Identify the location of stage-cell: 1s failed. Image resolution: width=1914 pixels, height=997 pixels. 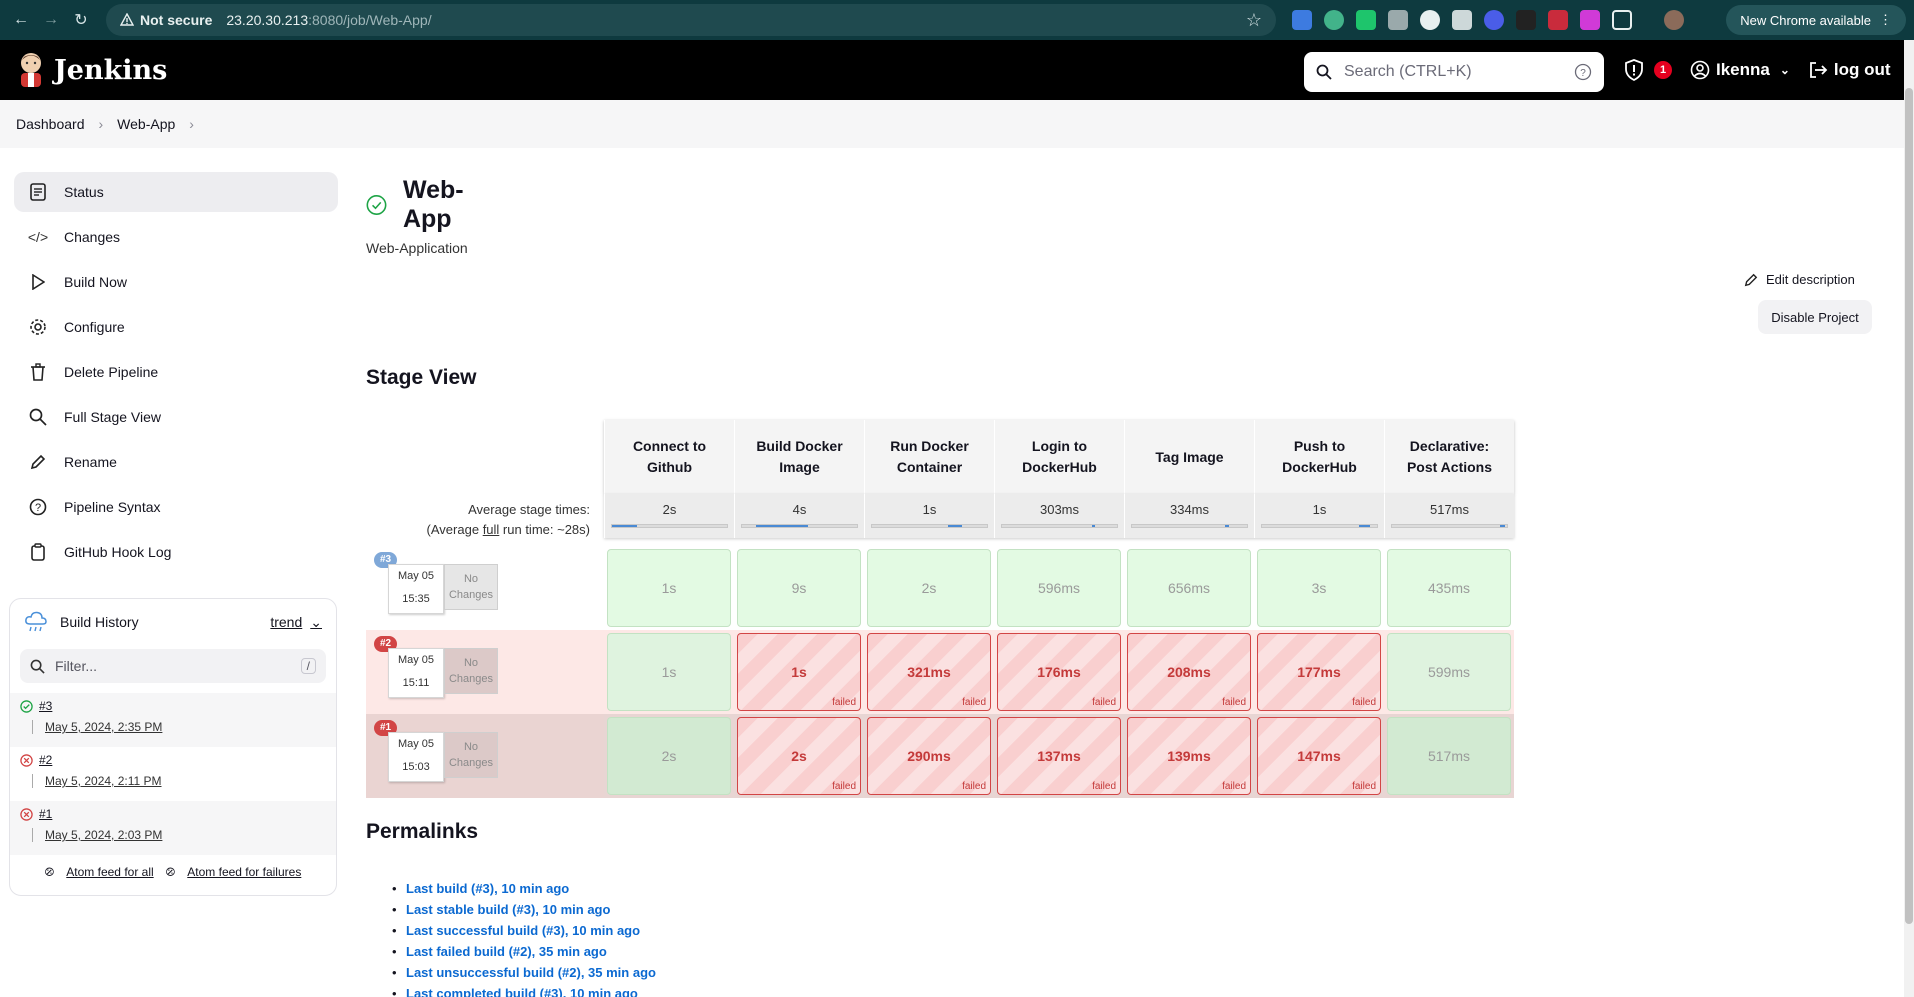
(799, 672).